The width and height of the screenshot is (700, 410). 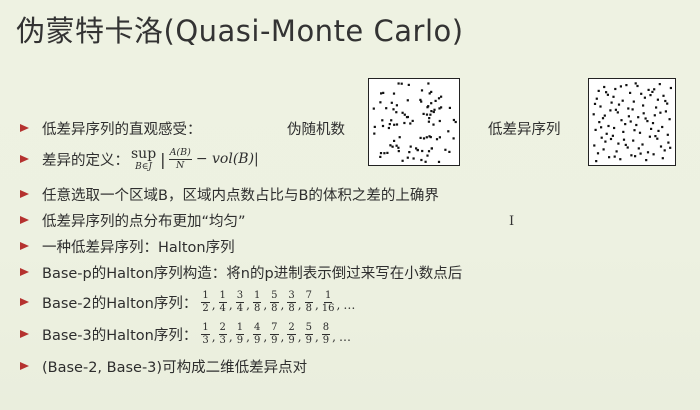 I want to click on pseudo-random-scatter-panel, so click(x=414, y=122).